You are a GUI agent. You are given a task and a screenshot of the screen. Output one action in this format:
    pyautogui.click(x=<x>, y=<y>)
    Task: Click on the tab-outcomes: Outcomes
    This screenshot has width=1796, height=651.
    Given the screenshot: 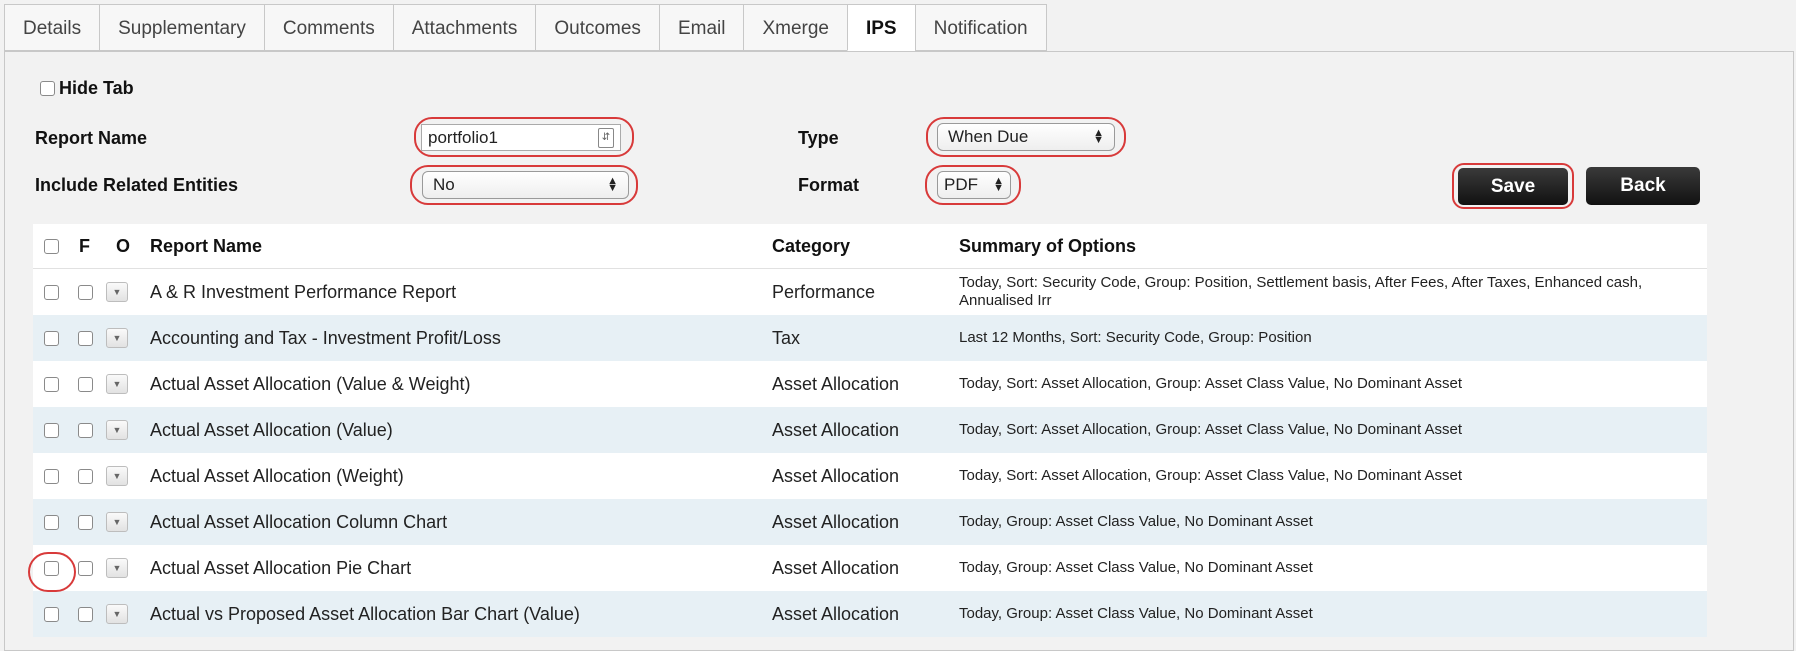 What is the action you would take?
    pyautogui.click(x=597, y=27)
    